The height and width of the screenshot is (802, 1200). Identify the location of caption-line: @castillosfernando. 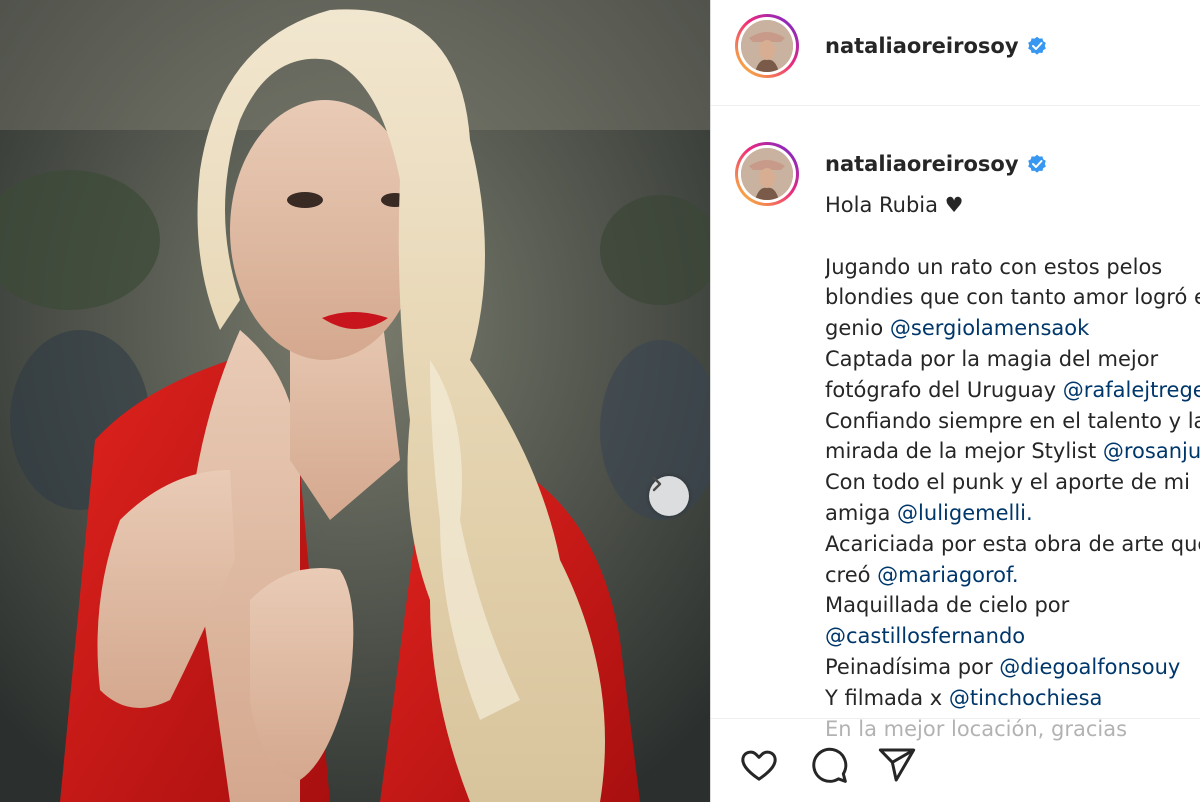
(1012, 636).